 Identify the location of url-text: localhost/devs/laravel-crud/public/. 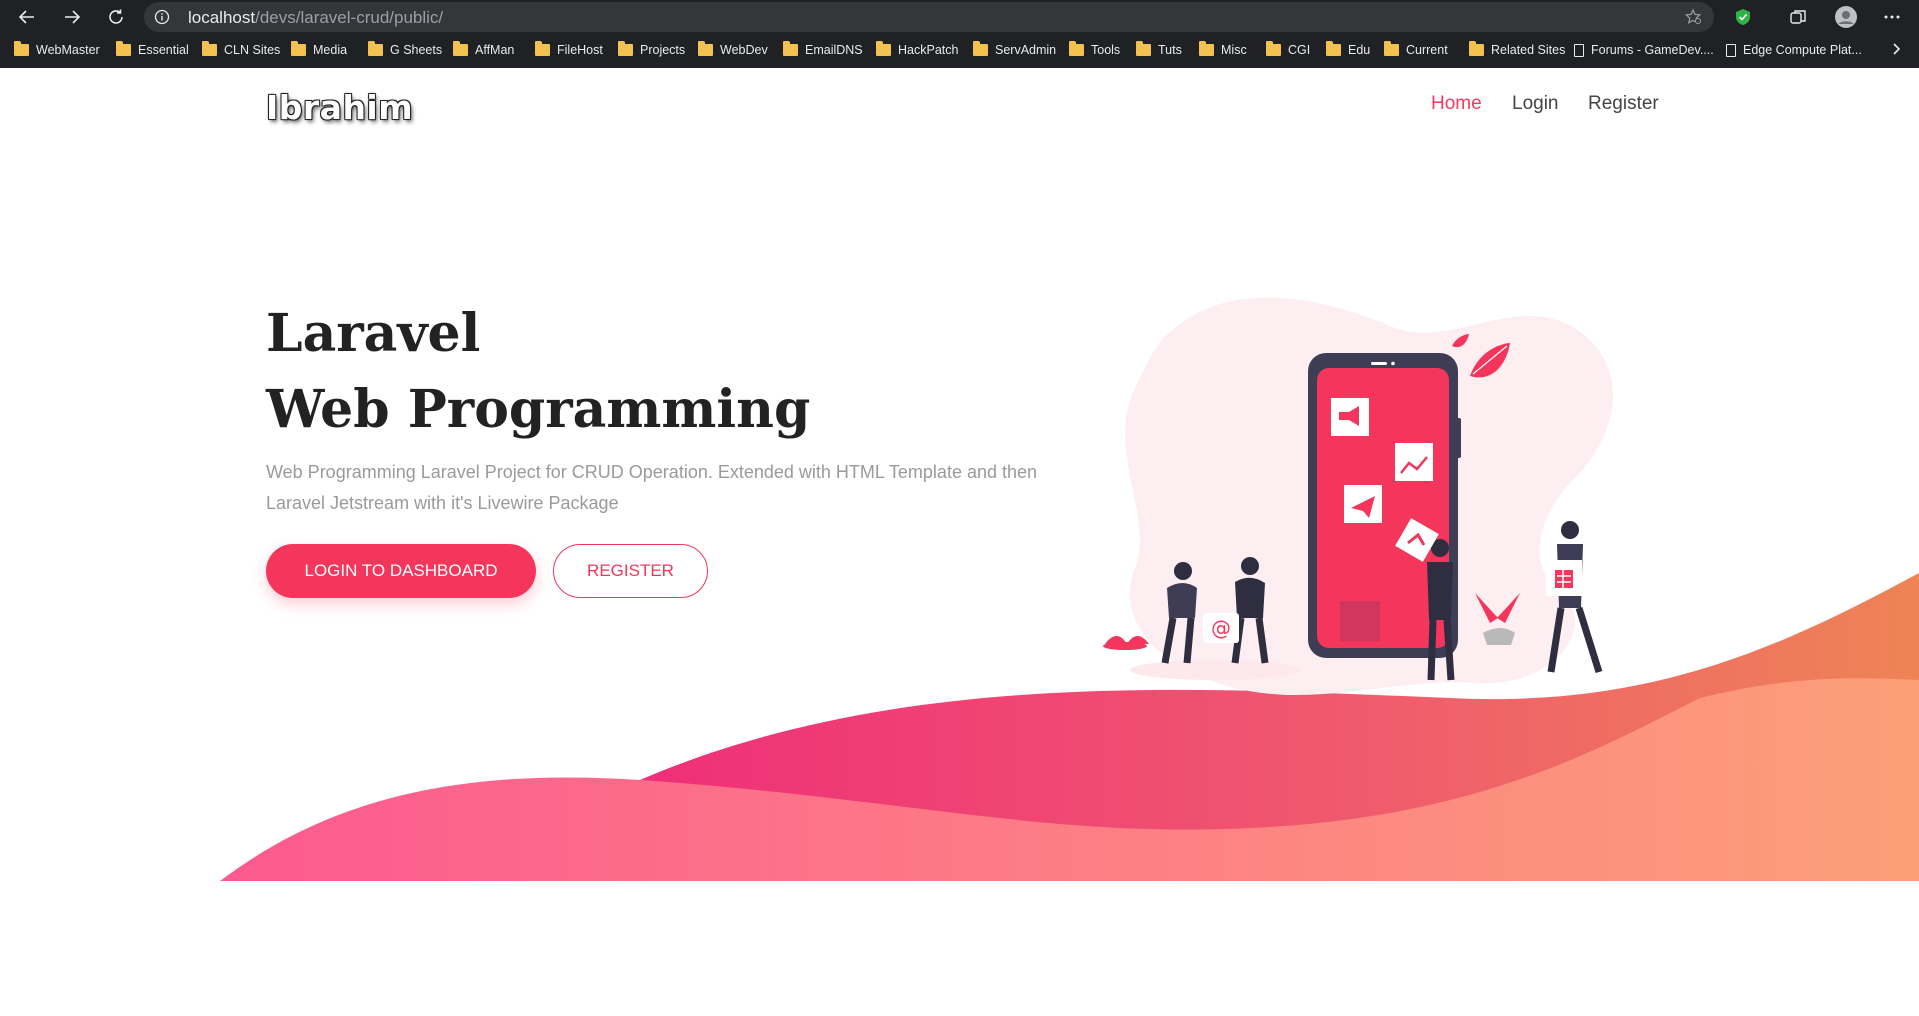
(315, 18).